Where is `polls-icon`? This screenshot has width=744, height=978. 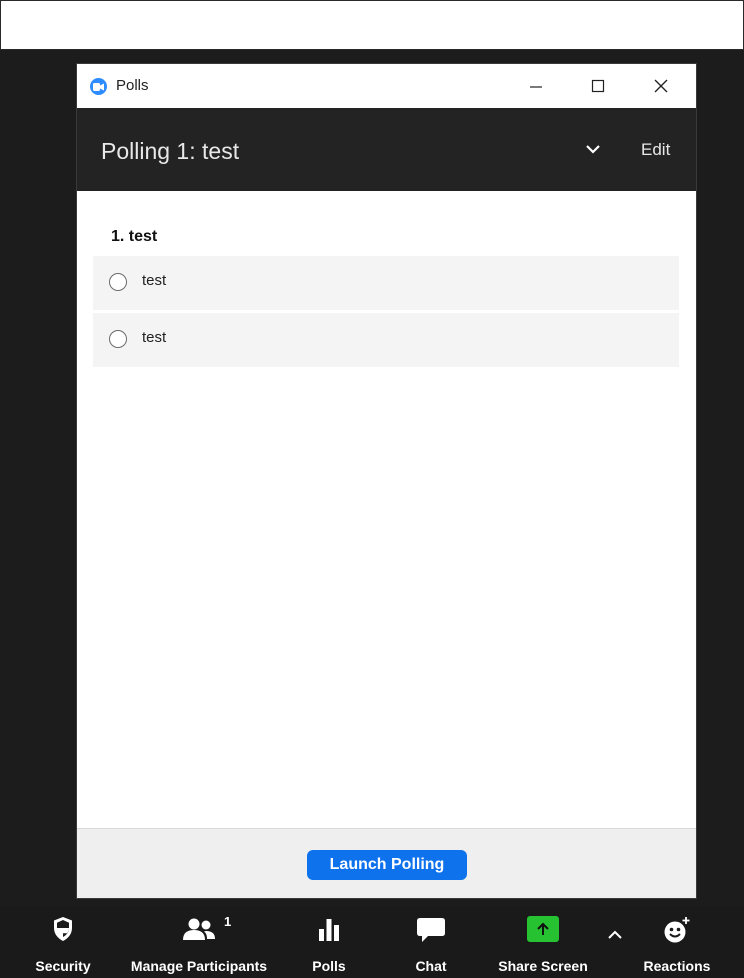 polls-icon is located at coordinates (329, 930).